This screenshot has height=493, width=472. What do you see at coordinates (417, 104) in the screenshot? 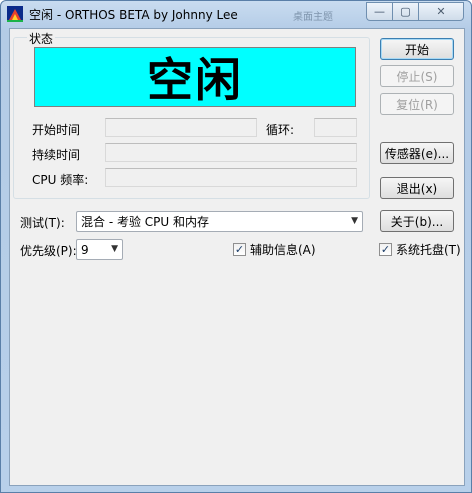
I see `reset-button: 复位(R)` at bounding box center [417, 104].